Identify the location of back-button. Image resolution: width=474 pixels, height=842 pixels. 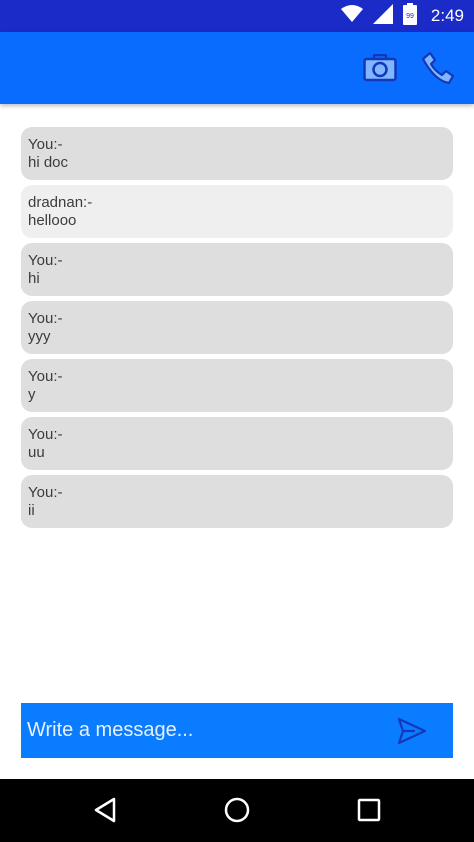
(105, 810).